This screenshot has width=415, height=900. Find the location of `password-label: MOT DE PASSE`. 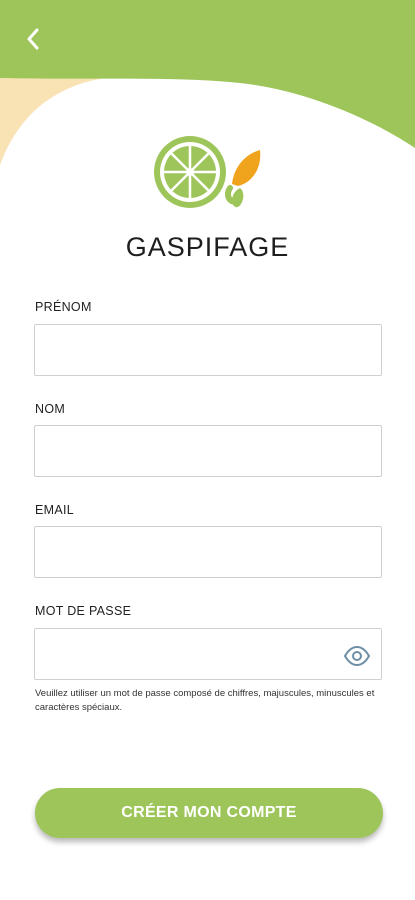

password-label: MOT DE PASSE is located at coordinates (83, 611).